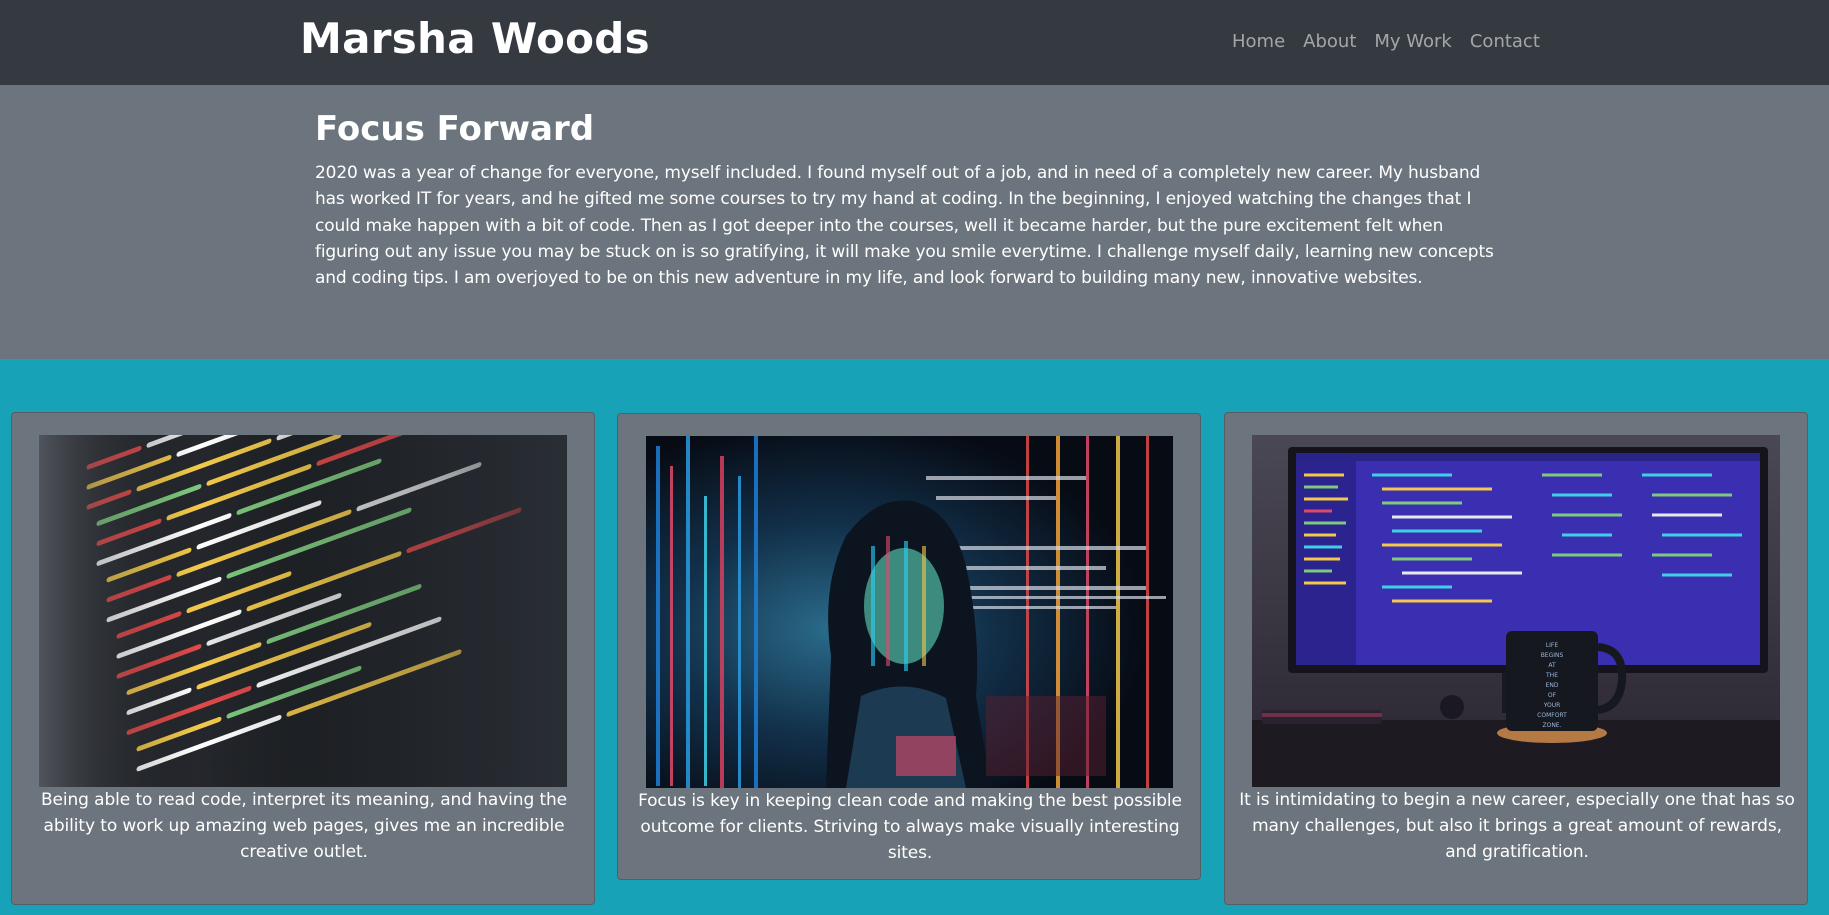  What do you see at coordinates (475, 39) in the screenshot?
I see `site-brand: Marsha Woods` at bounding box center [475, 39].